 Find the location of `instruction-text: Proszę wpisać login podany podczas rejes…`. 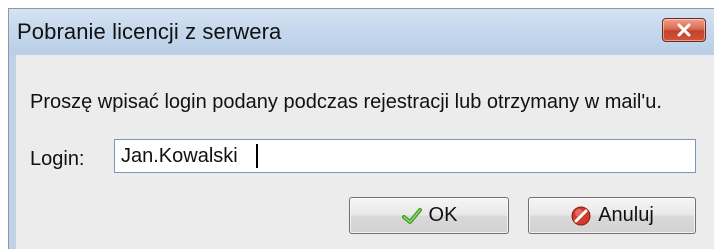

instruction-text: Proszę wpisać login podany podczas rejes… is located at coordinates (346, 102).